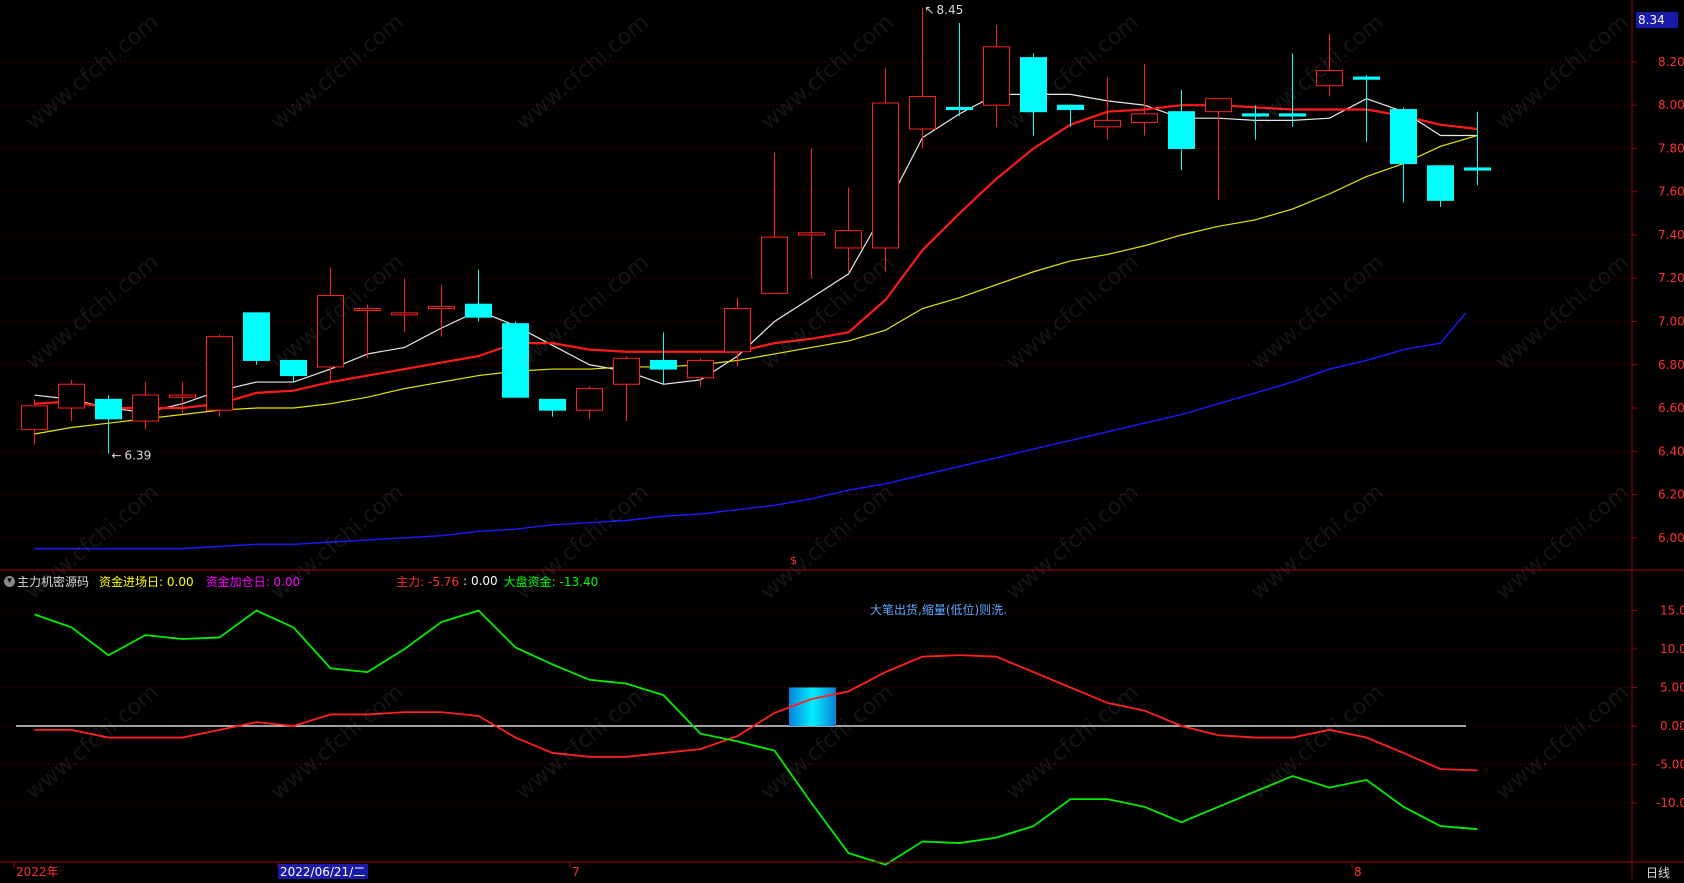 This screenshot has width=1684, height=883. I want to click on price-tick-label: 6.00, so click(1671, 538).